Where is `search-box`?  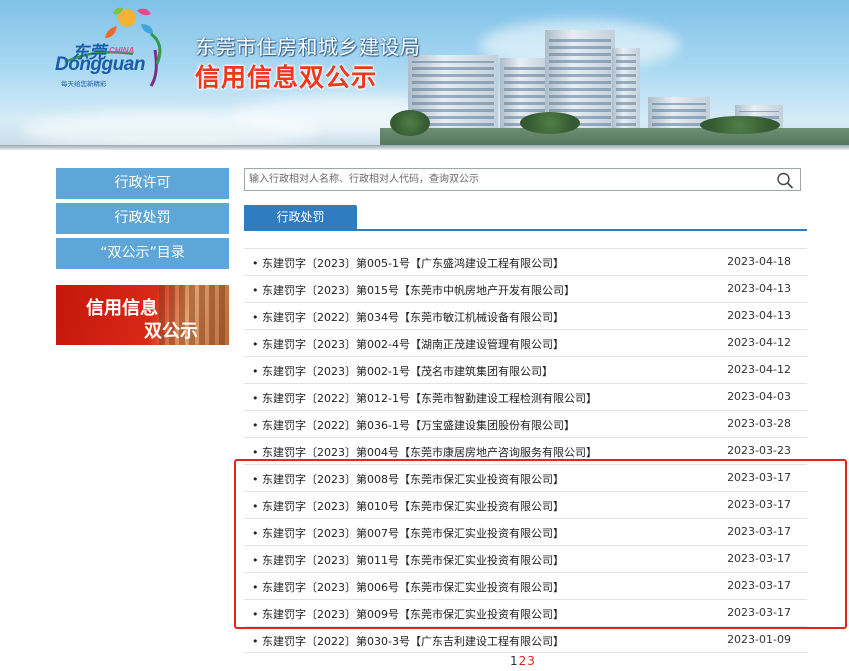 search-box is located at coordinates (522, 179).